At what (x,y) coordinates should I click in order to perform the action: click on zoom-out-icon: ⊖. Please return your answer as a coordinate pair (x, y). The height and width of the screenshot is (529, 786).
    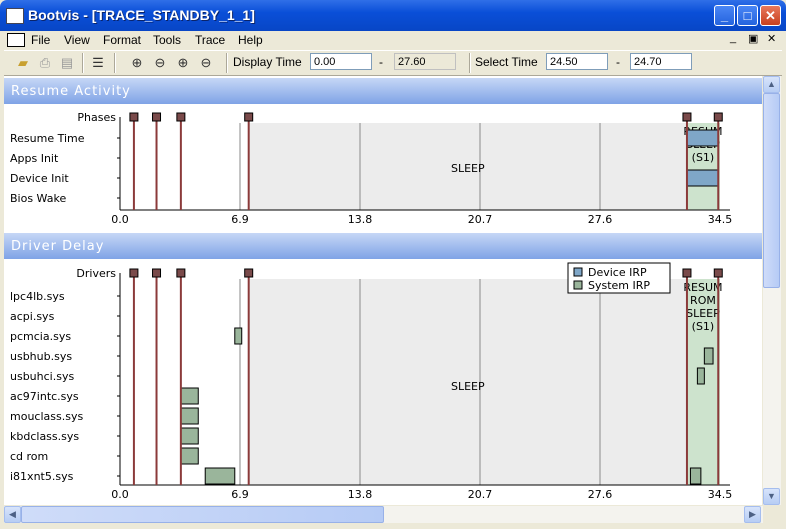
    Looking at the image, I should click on (160, 62).